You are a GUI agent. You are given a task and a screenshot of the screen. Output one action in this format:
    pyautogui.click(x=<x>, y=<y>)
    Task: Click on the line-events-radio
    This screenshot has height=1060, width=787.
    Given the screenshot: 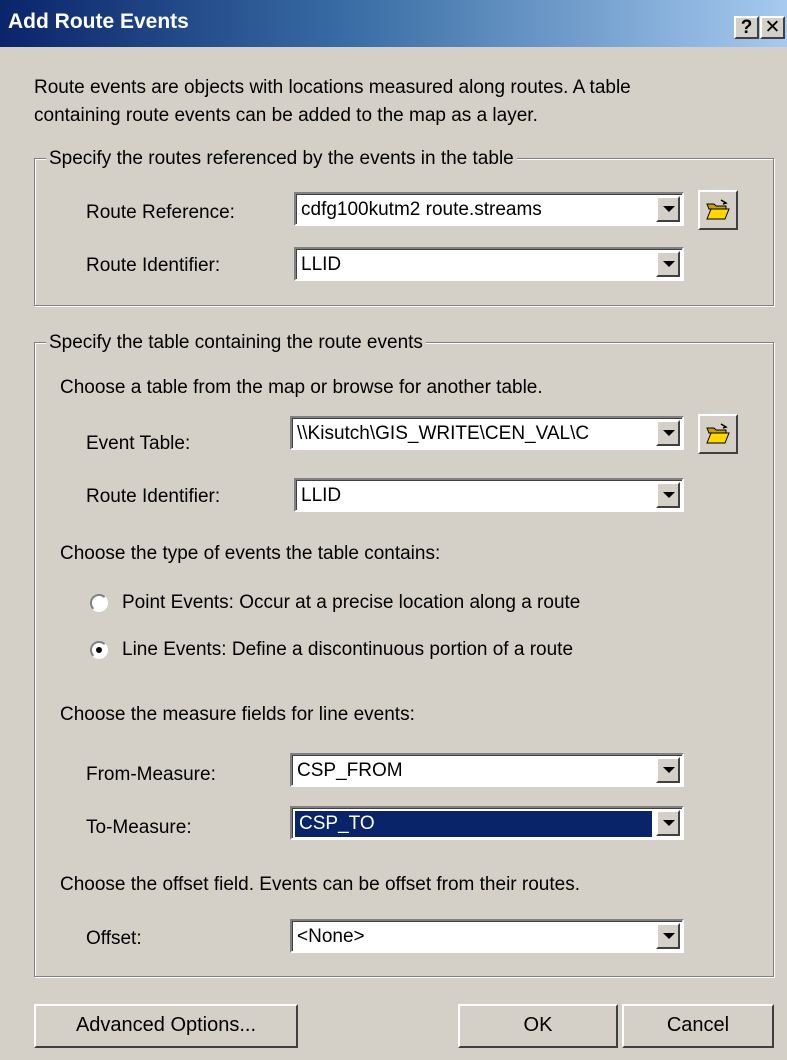 What is the action you would take?
    pyautogui.click(x=99, y=650)
    